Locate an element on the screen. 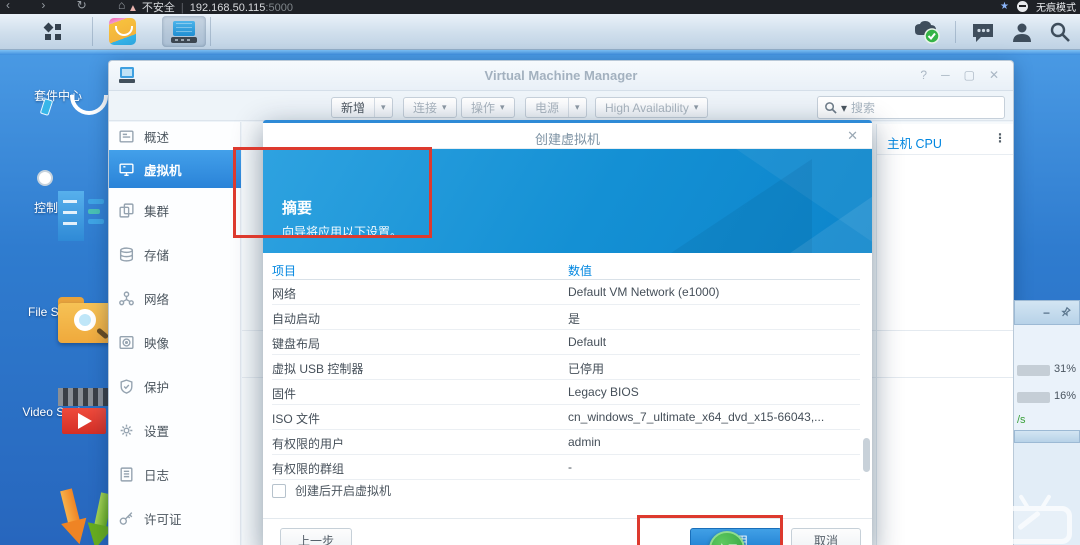 Image resolution: width=1080 pixels, height=545 pixels. back-button: 上一步 is located at coordinates (316, 536).